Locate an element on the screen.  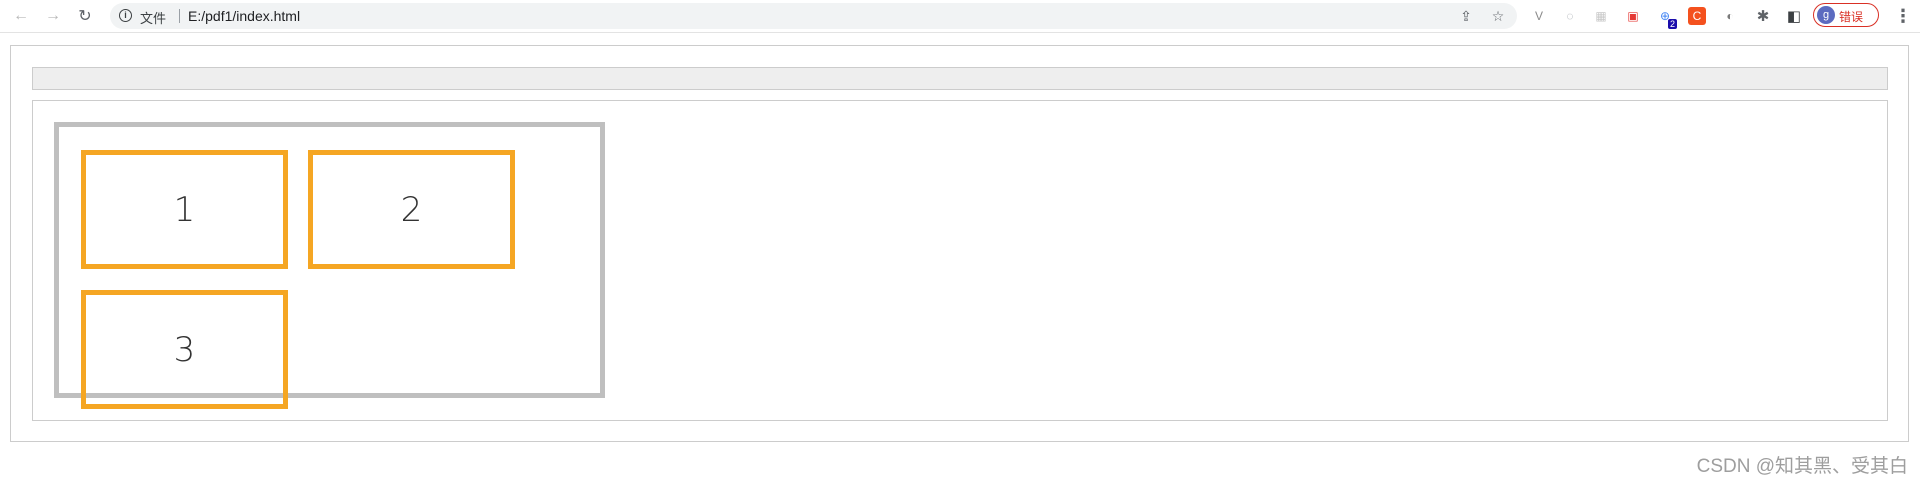
puzzle-icon: ✱ is located at coordinates (1763, 16).